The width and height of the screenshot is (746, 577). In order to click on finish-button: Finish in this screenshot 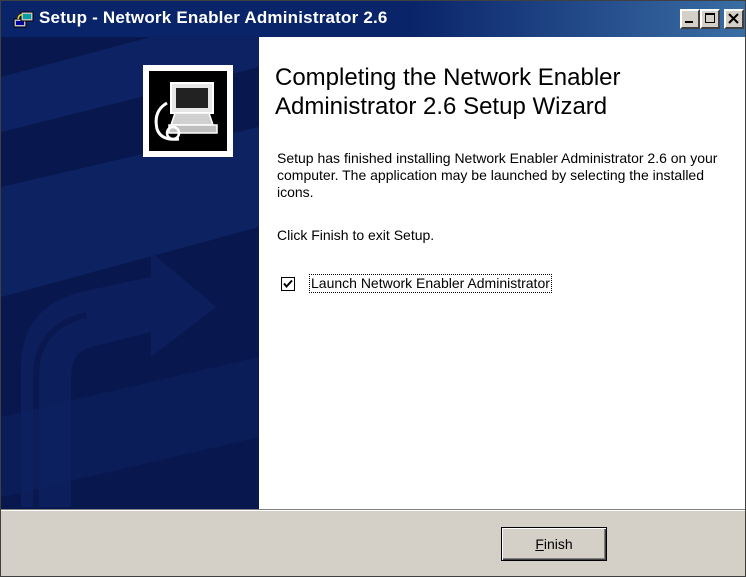, I will do `click(554, 544)`.